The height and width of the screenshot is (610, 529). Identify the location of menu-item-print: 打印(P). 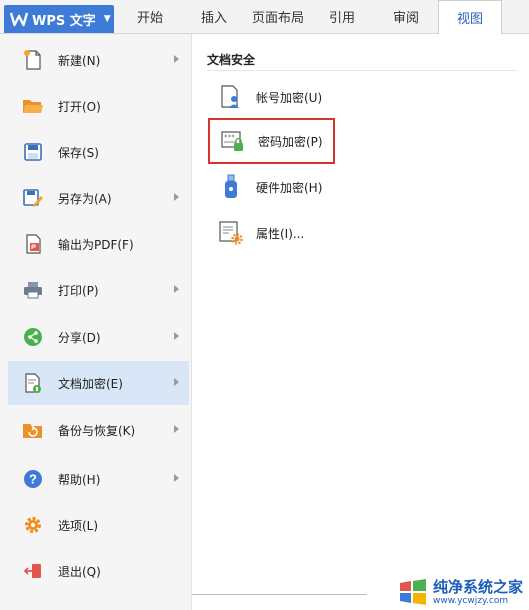
(98, 290).